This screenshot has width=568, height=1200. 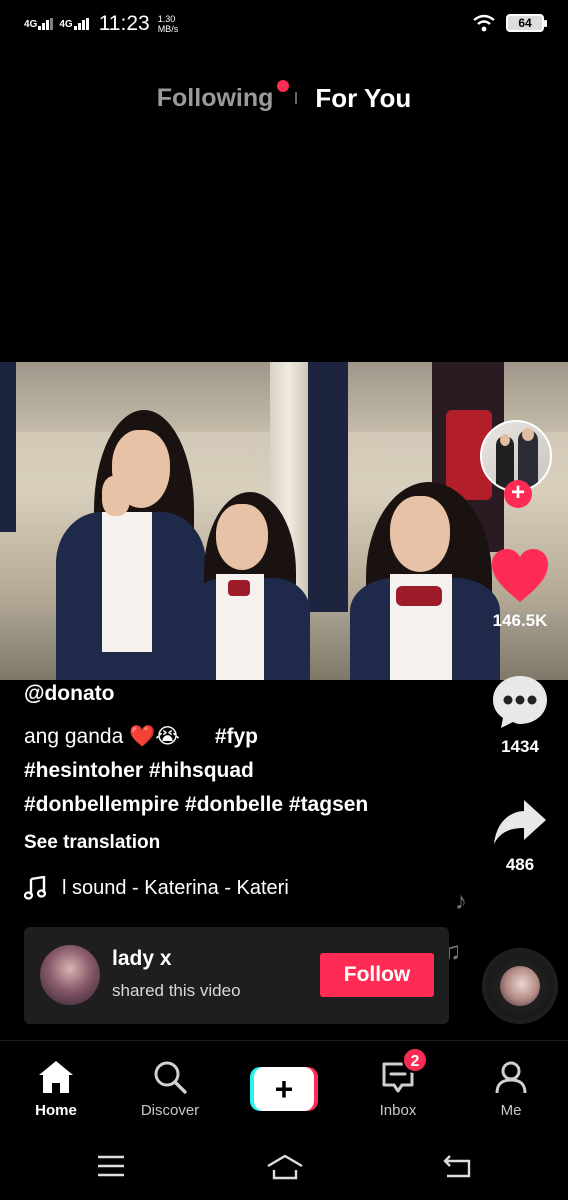 I want to click on plus-icon: +, so click(x=284, y=1089).